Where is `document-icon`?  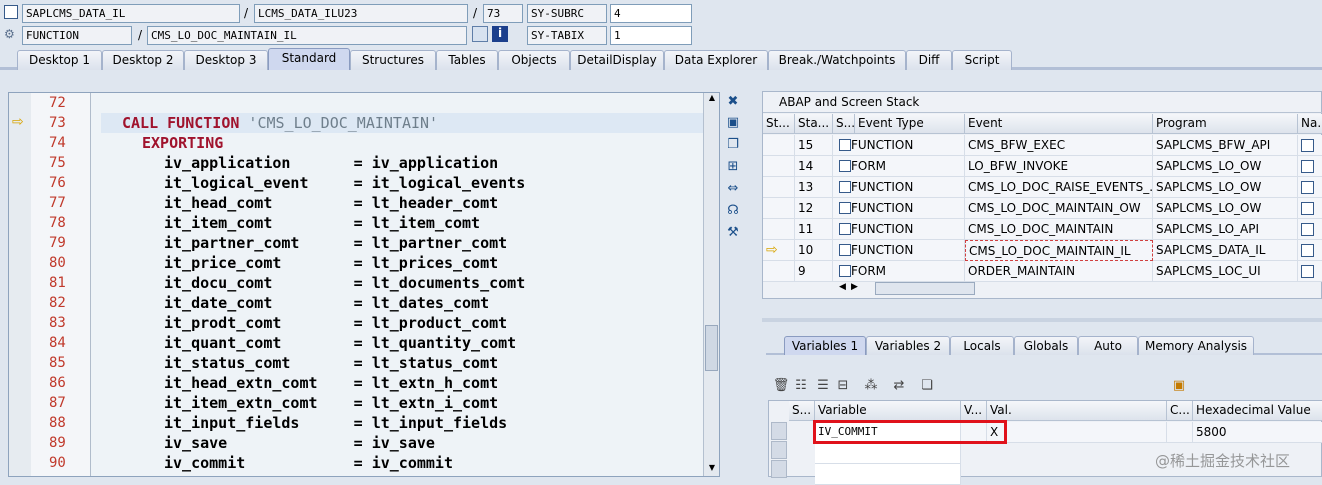
document-icon is located at coordinates (845, 250).